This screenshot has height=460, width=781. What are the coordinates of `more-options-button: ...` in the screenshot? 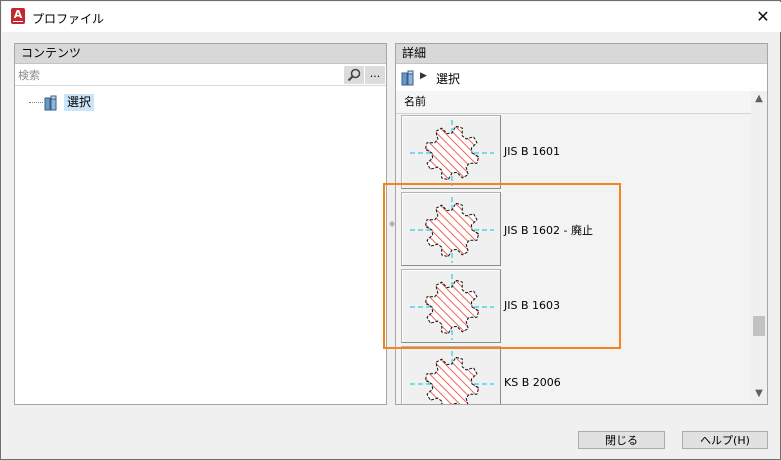 It's located at (375, 75).